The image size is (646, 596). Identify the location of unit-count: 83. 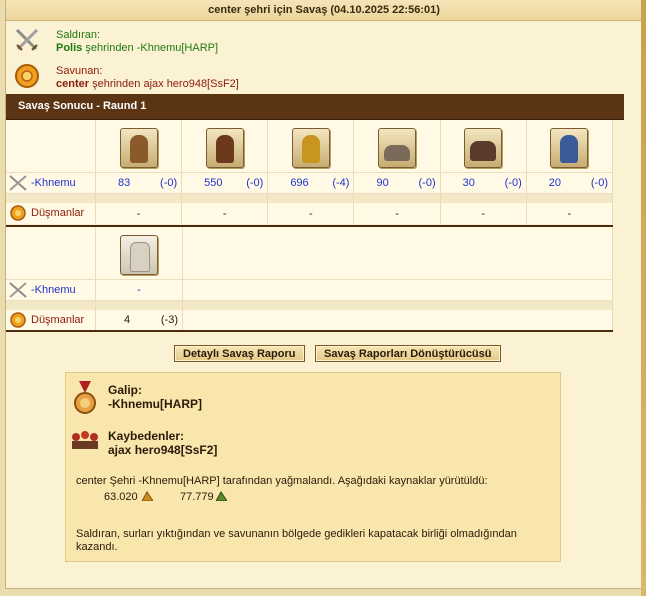
(124, 183).